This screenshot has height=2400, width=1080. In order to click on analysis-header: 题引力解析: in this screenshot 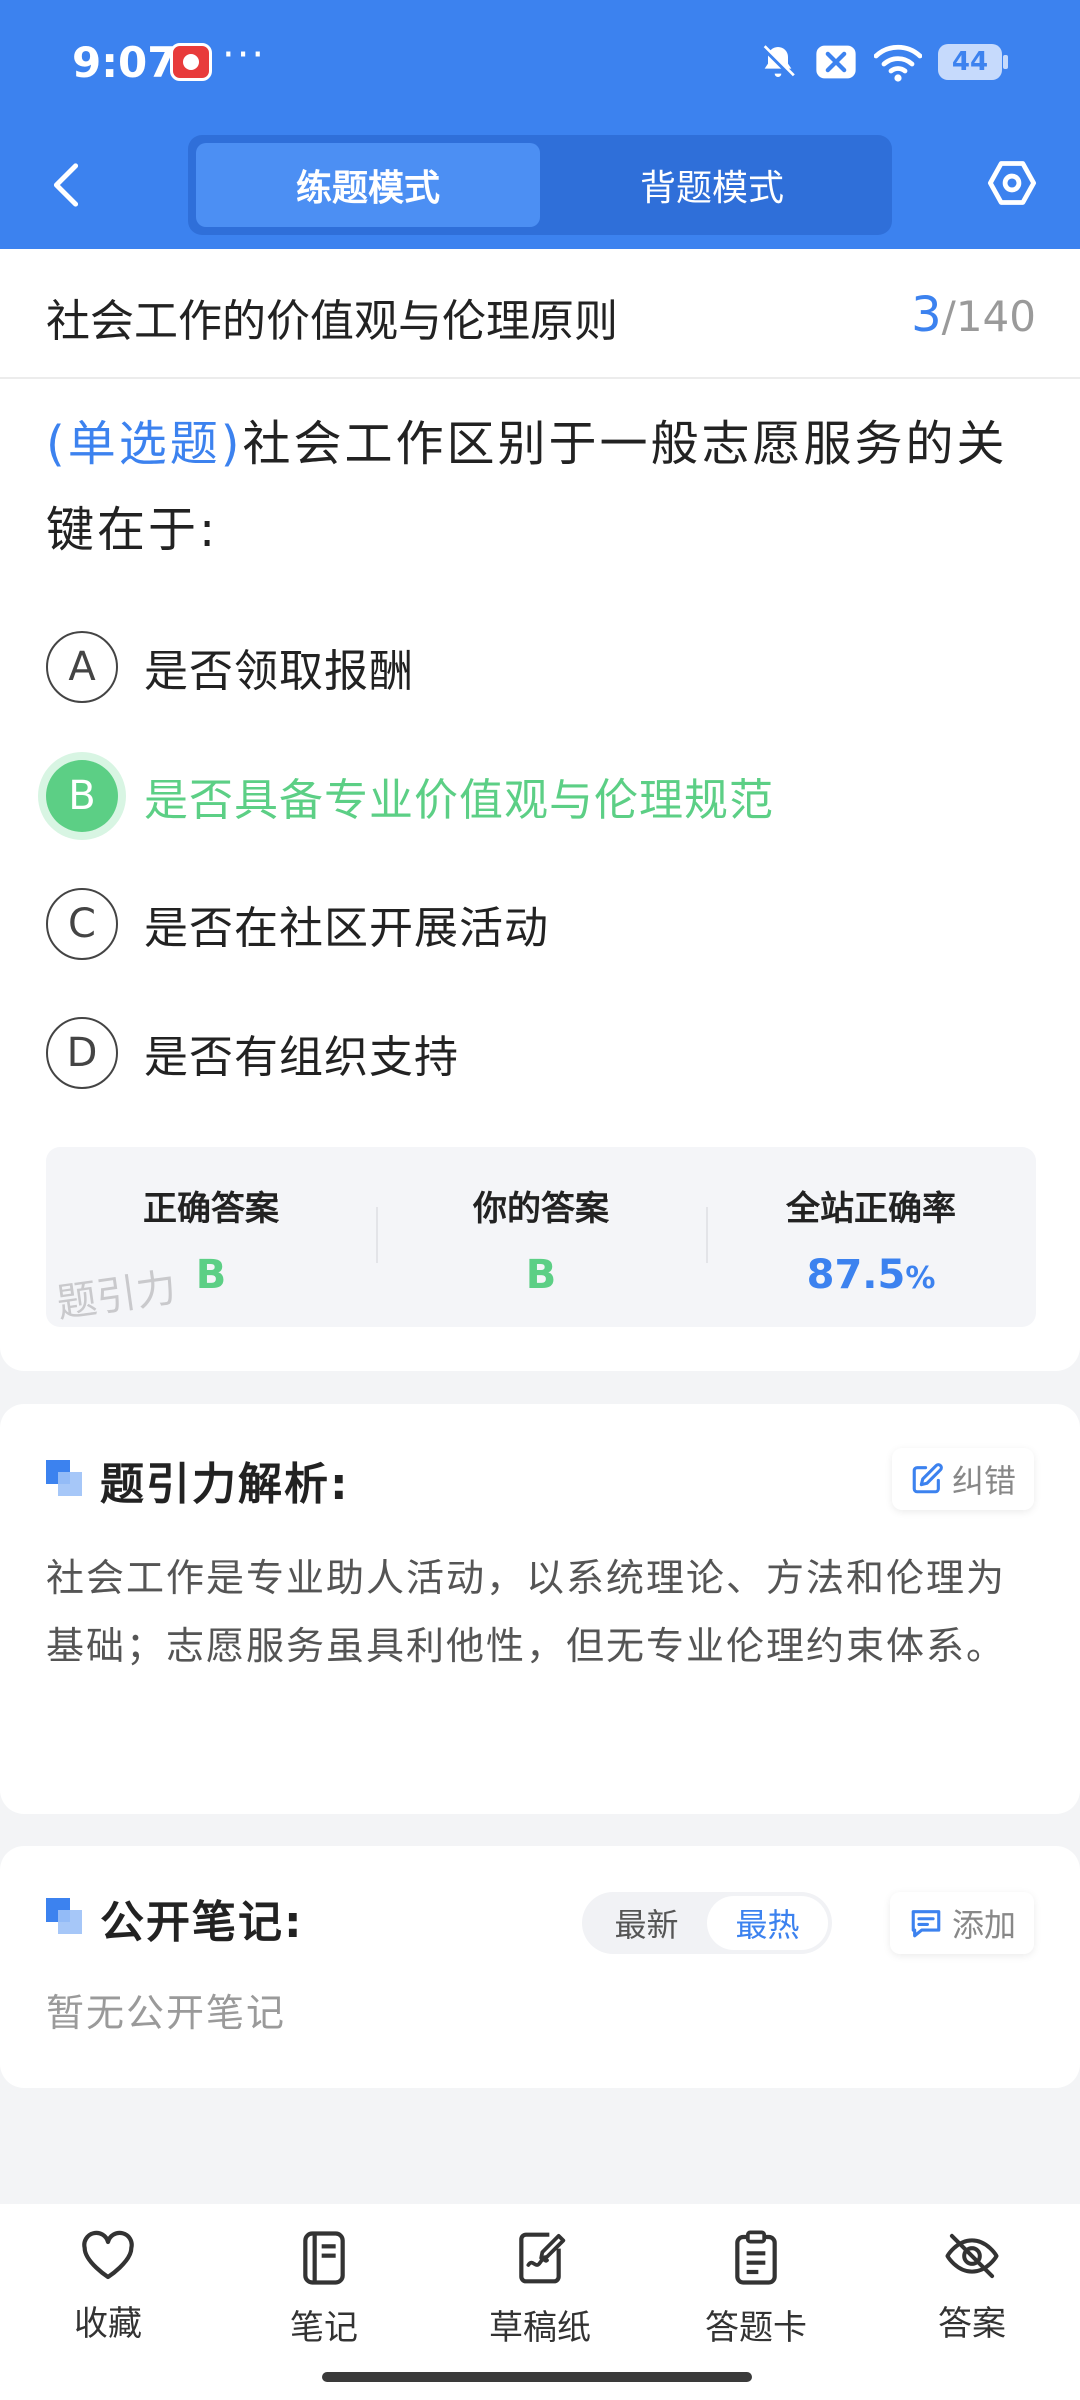, I will do `click(198, 1481)`.